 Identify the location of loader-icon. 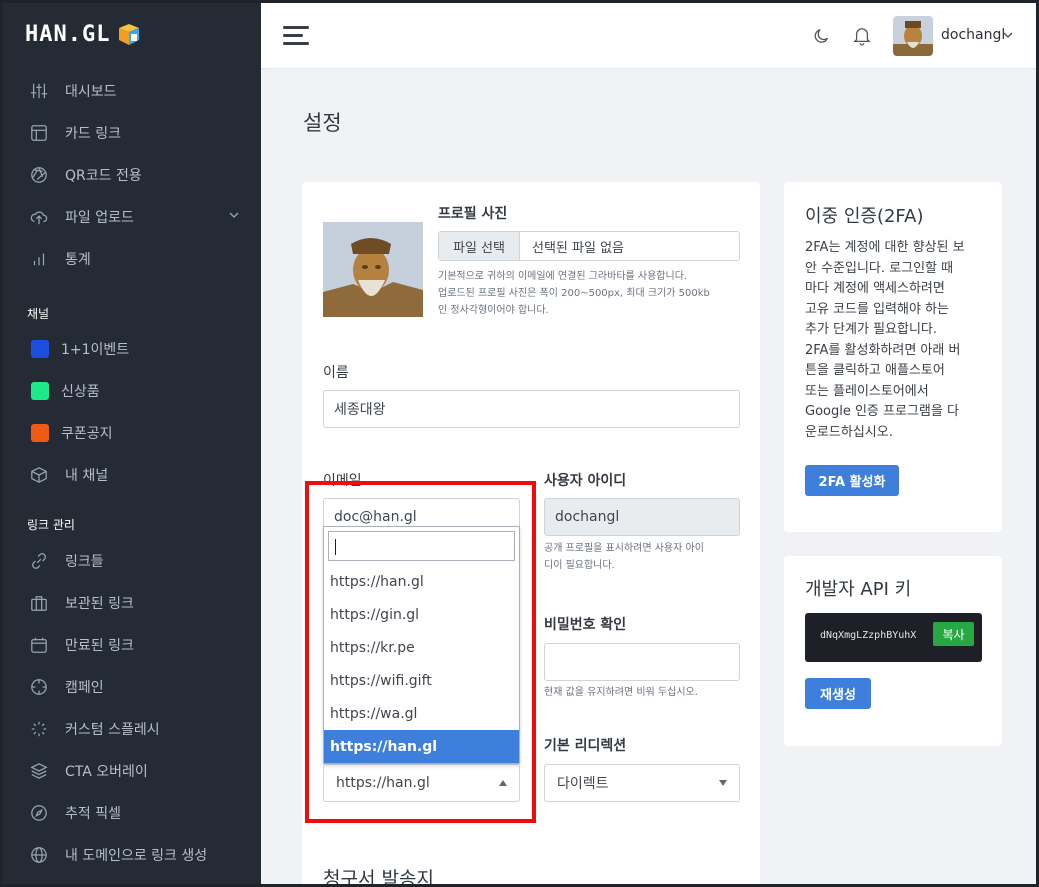
(39, 729).